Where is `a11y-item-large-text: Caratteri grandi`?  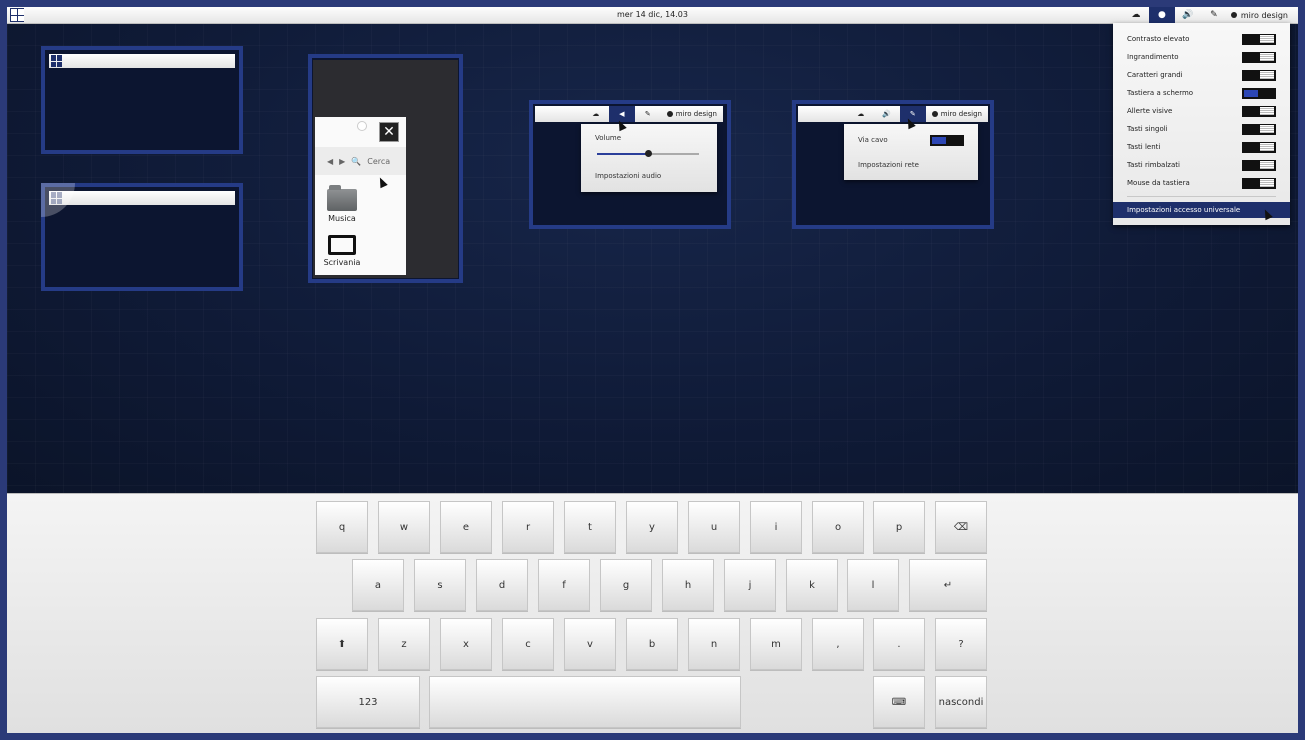 a11y-item-large-text: Caratteri grandi is located at coordinates (1201, 75).